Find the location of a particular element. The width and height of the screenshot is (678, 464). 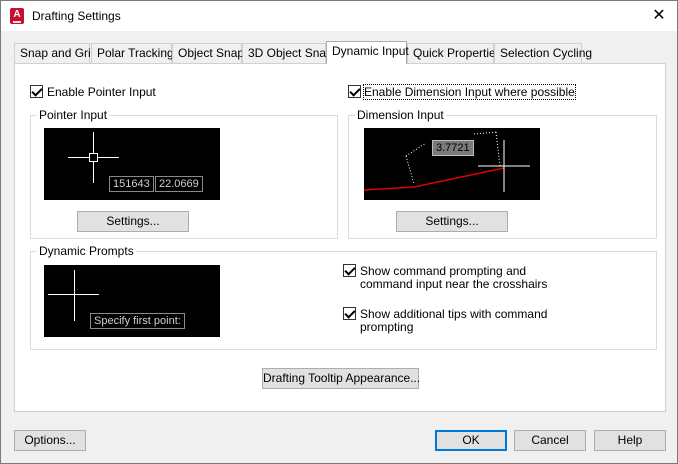

tab-snap-and-grid: Snap and Grid is located at coordinates (55, 53).